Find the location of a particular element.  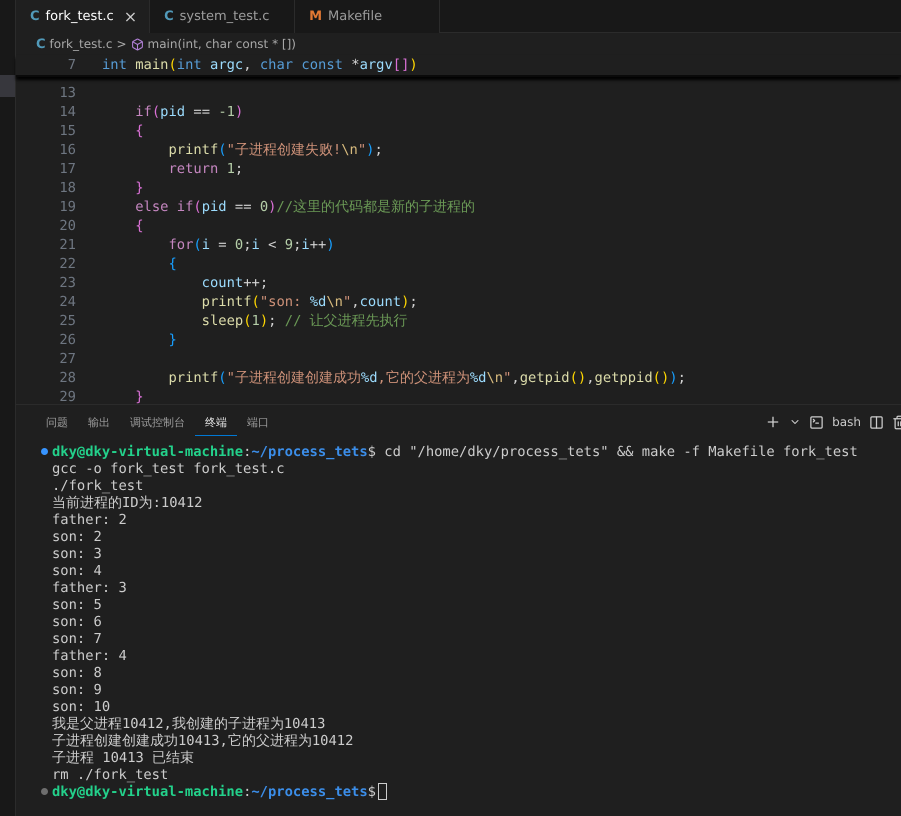

line-number: 17 is located at coordinates (67, 168).